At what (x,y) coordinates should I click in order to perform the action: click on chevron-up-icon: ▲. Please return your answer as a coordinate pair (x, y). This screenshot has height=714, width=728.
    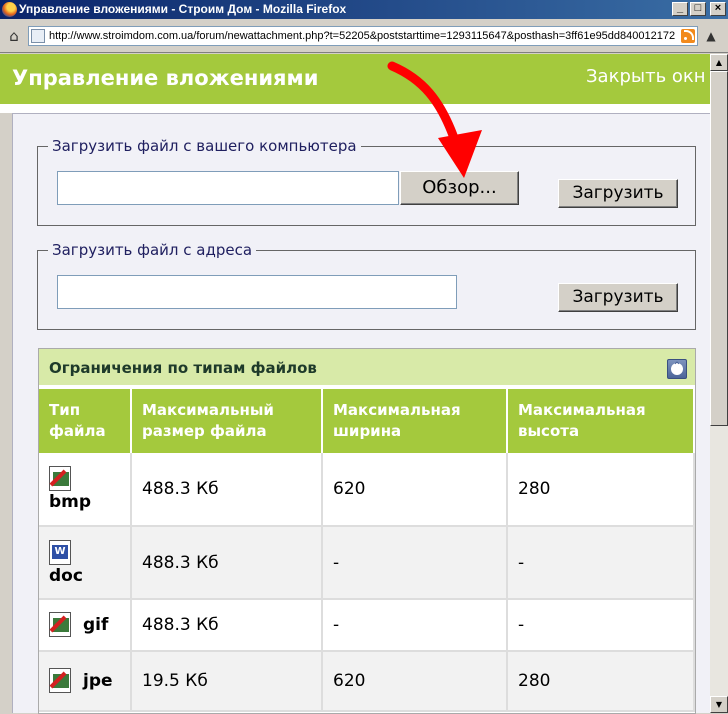
    Looking at the image, I should click on (711, 36).